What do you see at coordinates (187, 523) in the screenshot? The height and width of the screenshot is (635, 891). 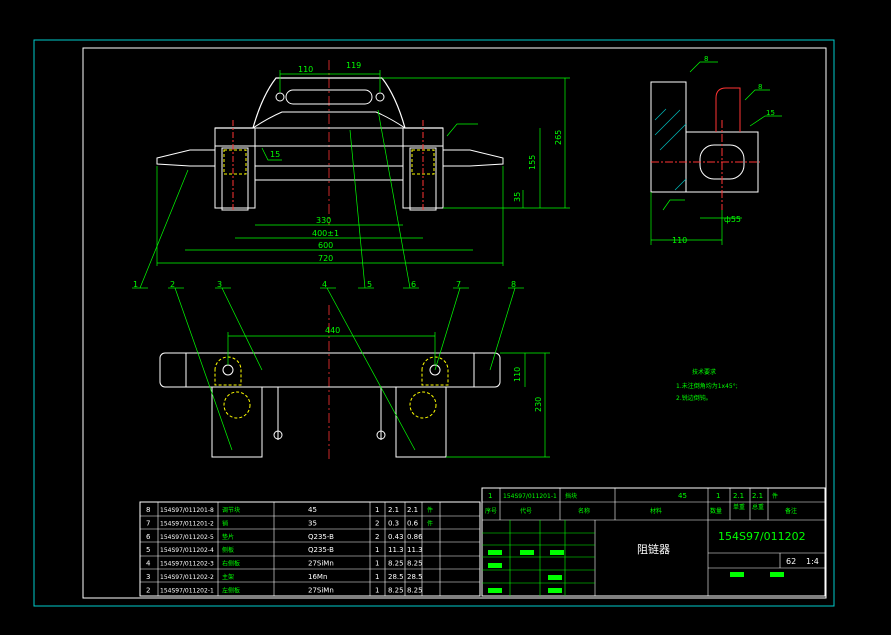 I see `parts-cell-code: 154S97/011201-2` at bounding box center [187, 523].